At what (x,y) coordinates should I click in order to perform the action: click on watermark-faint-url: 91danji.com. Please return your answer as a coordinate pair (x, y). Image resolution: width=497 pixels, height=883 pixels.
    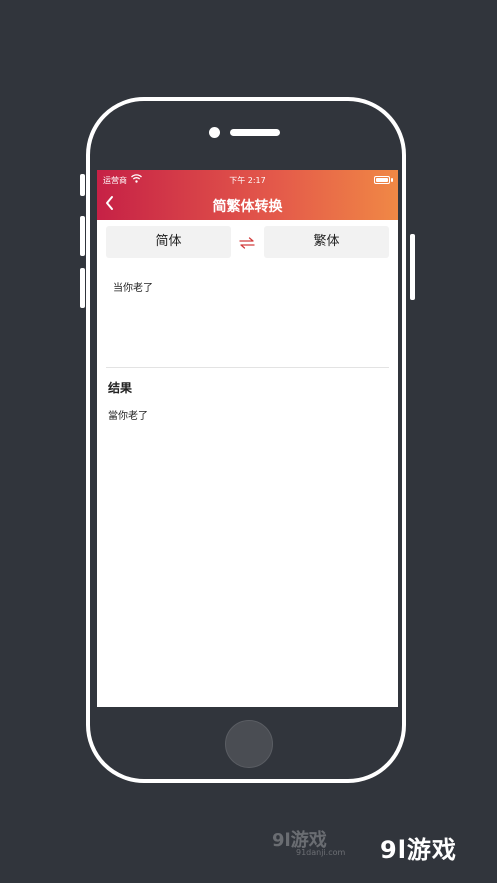
    Looking at the image, I should click on (321, 852).